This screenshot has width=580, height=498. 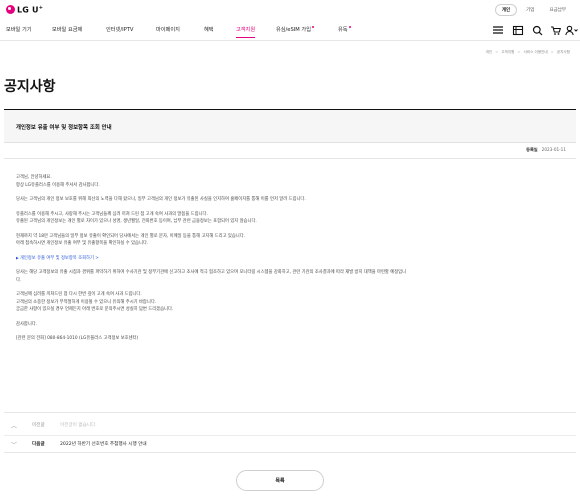 What do you see at coordinates (535, 52) in the screenshot?
I see `breadcrumb-item: 서비스 이용안내` at bounding box center [535, 52].